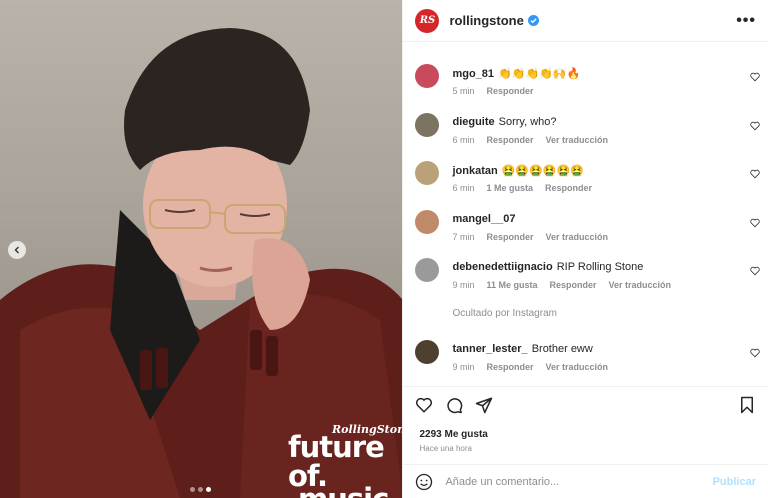 This screenshot has width=768, height=498. Describe the element at coordinates (527, 122) in the screenshot. I see `comment-text: Sorry, who?` at that location.